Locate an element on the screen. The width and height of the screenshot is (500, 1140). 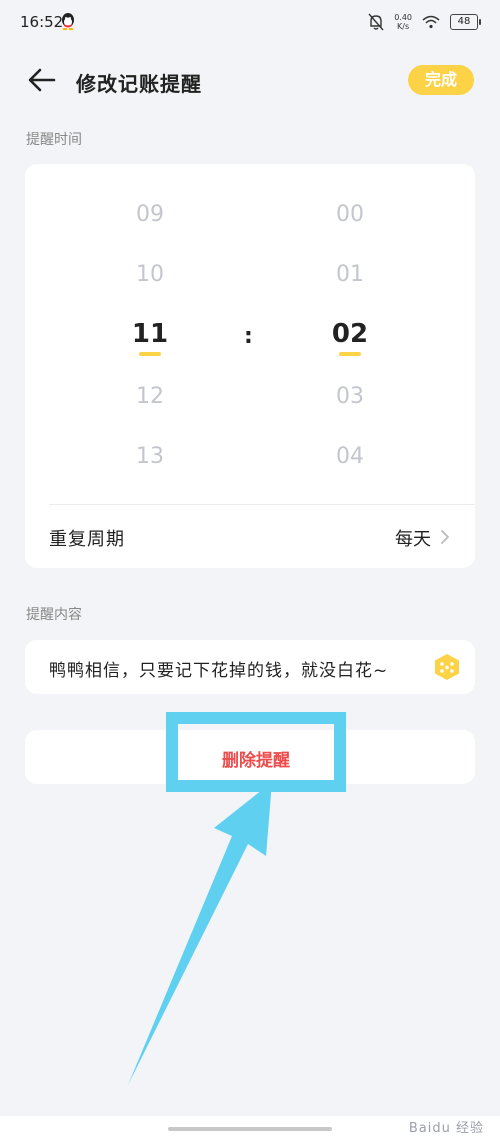
hour-option: 09 is located at coordinates (150, 214).